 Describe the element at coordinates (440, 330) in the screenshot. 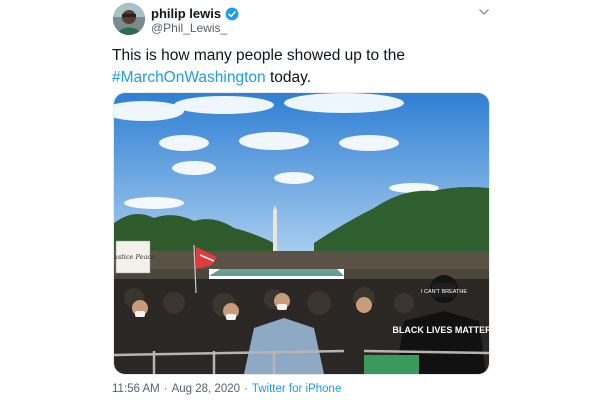

I see `shirt-text: BLACK LIVES MATTER` at that location.